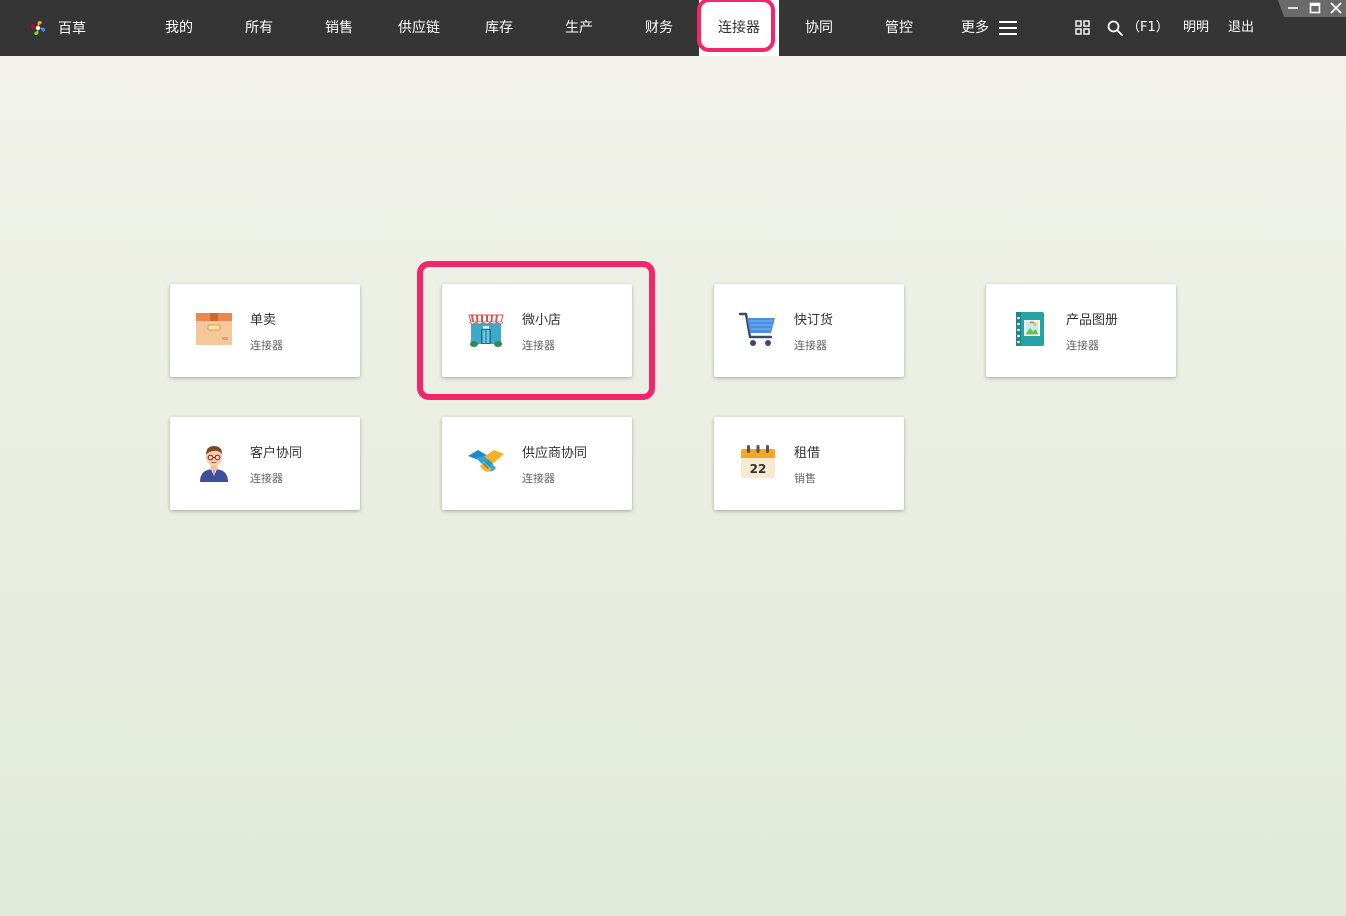 The width and height of the screenshot is (1346, 916). What do you see at coordinates (975, 28) in the screenshot?
I see `nav-item-more: 更多` at bounding box center [975, 28].